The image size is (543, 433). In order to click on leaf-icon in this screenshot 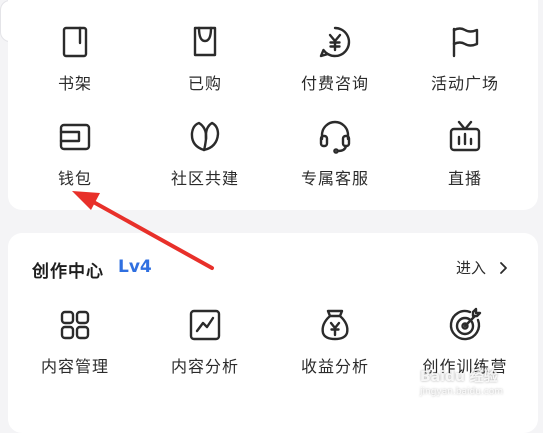, I will do `click(205, 137)`.